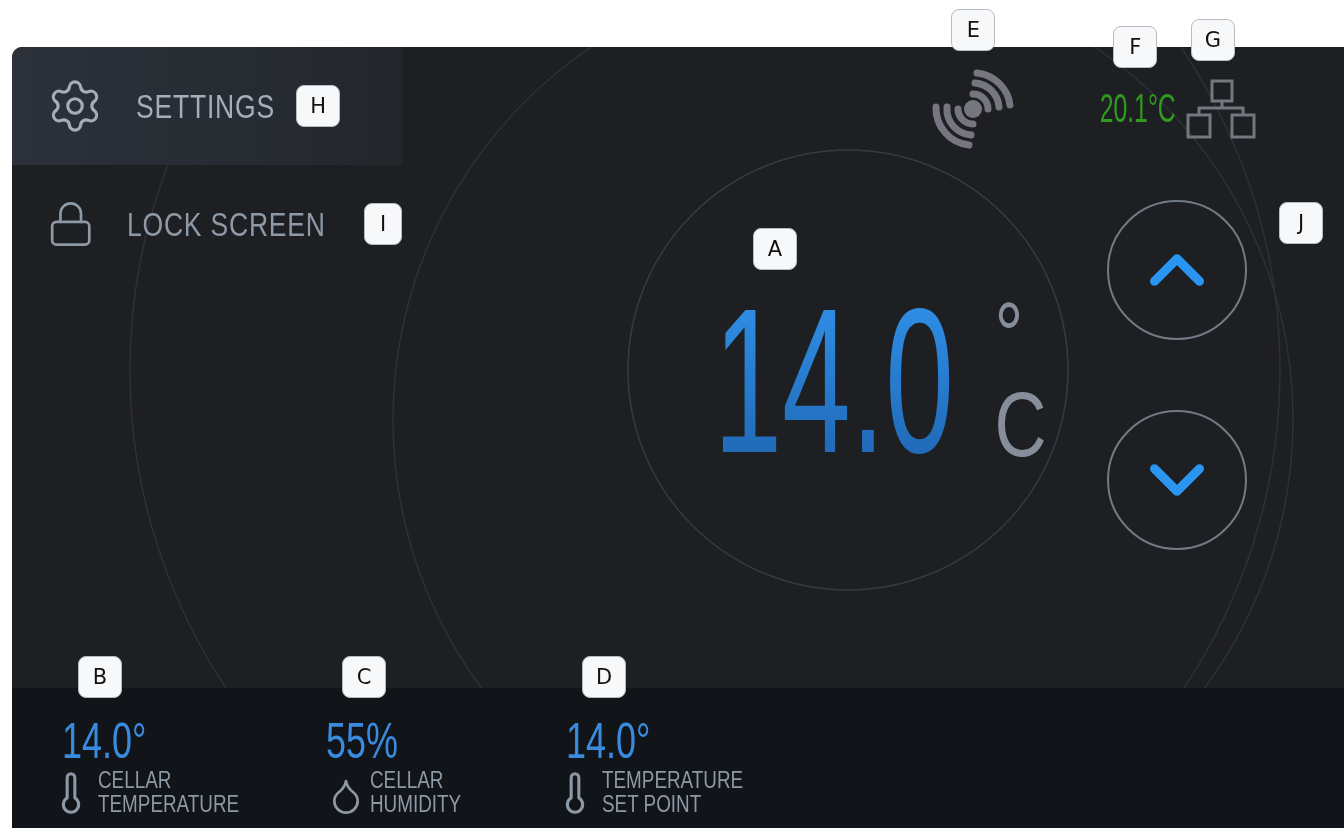 The image size is (1344, 828). What do you see at coordinates (1137, 108) in the screenshot?
I see `outdoor-temperature: 20.1°C` at bounding box center [1137, 108].